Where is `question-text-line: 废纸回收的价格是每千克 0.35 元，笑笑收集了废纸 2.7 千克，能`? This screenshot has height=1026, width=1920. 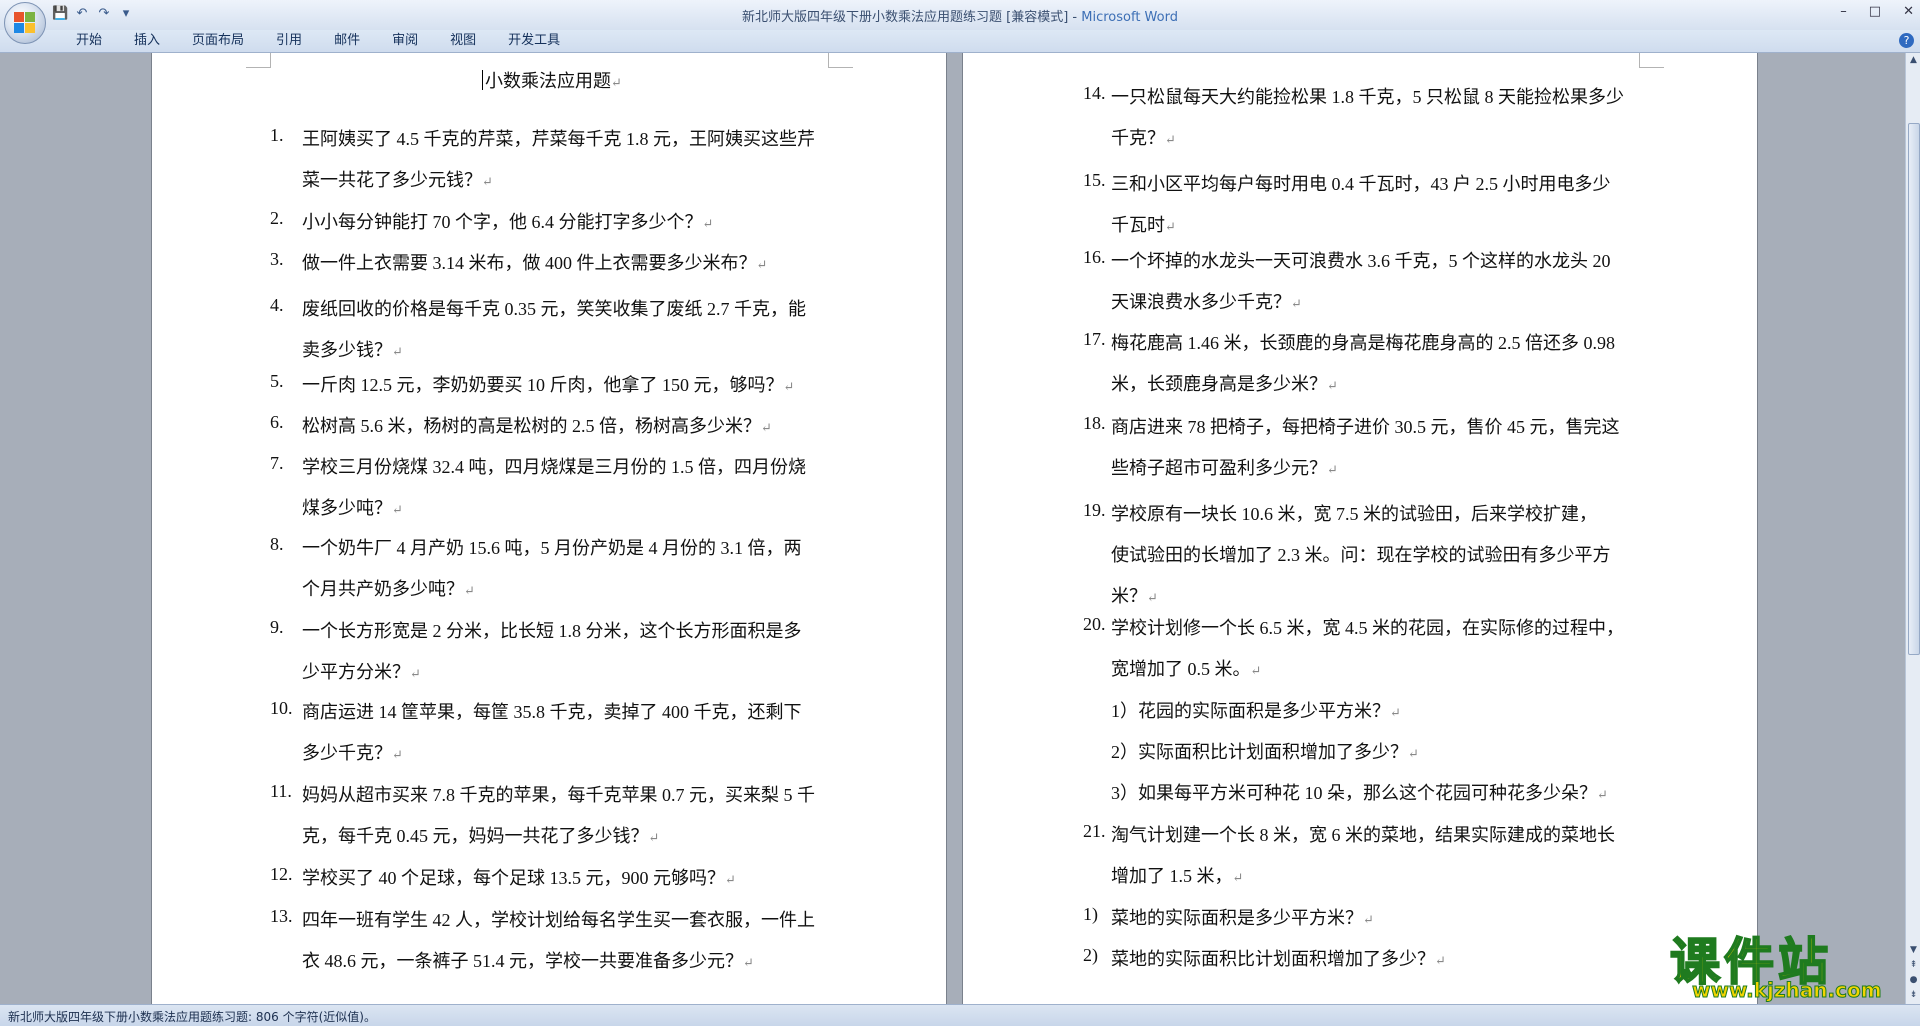
question-text-line: 废纸回收的价格是每千克 0.35 元，笑笑收集了废纸 2.7 千克，能 is located at coordinates (554, 309).